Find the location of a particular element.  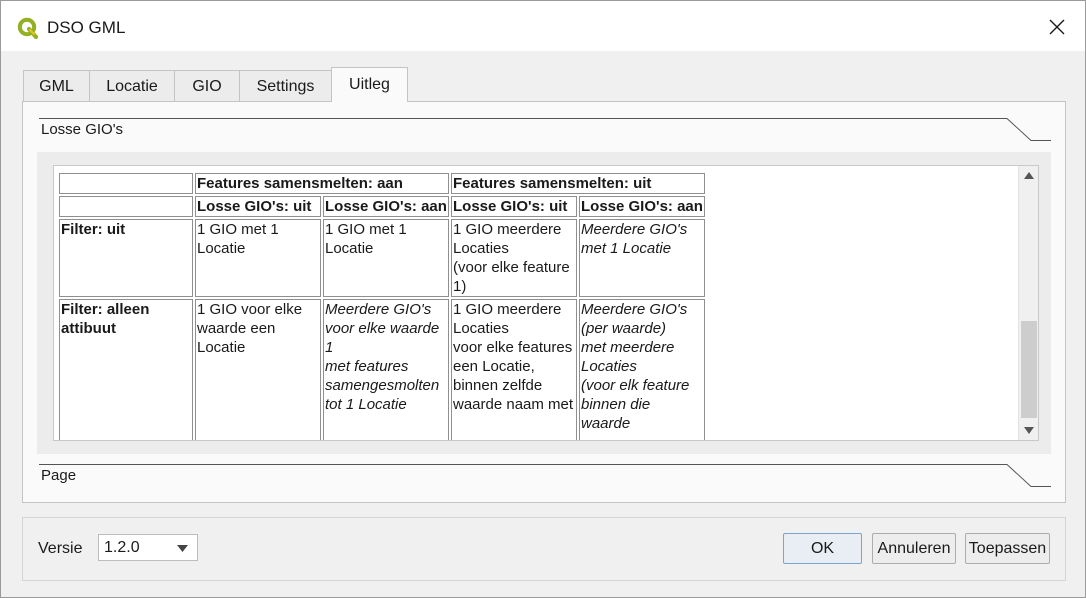

tab-settings: Settings is located at coordinates (285, 86).